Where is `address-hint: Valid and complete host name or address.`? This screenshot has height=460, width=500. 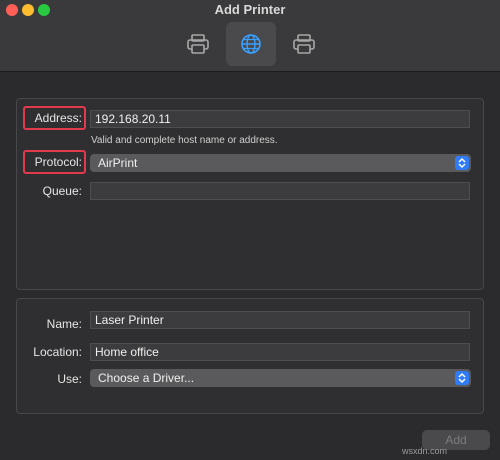 address-hint: Valid and complete host name or address. is located at coordinates (184, 140).